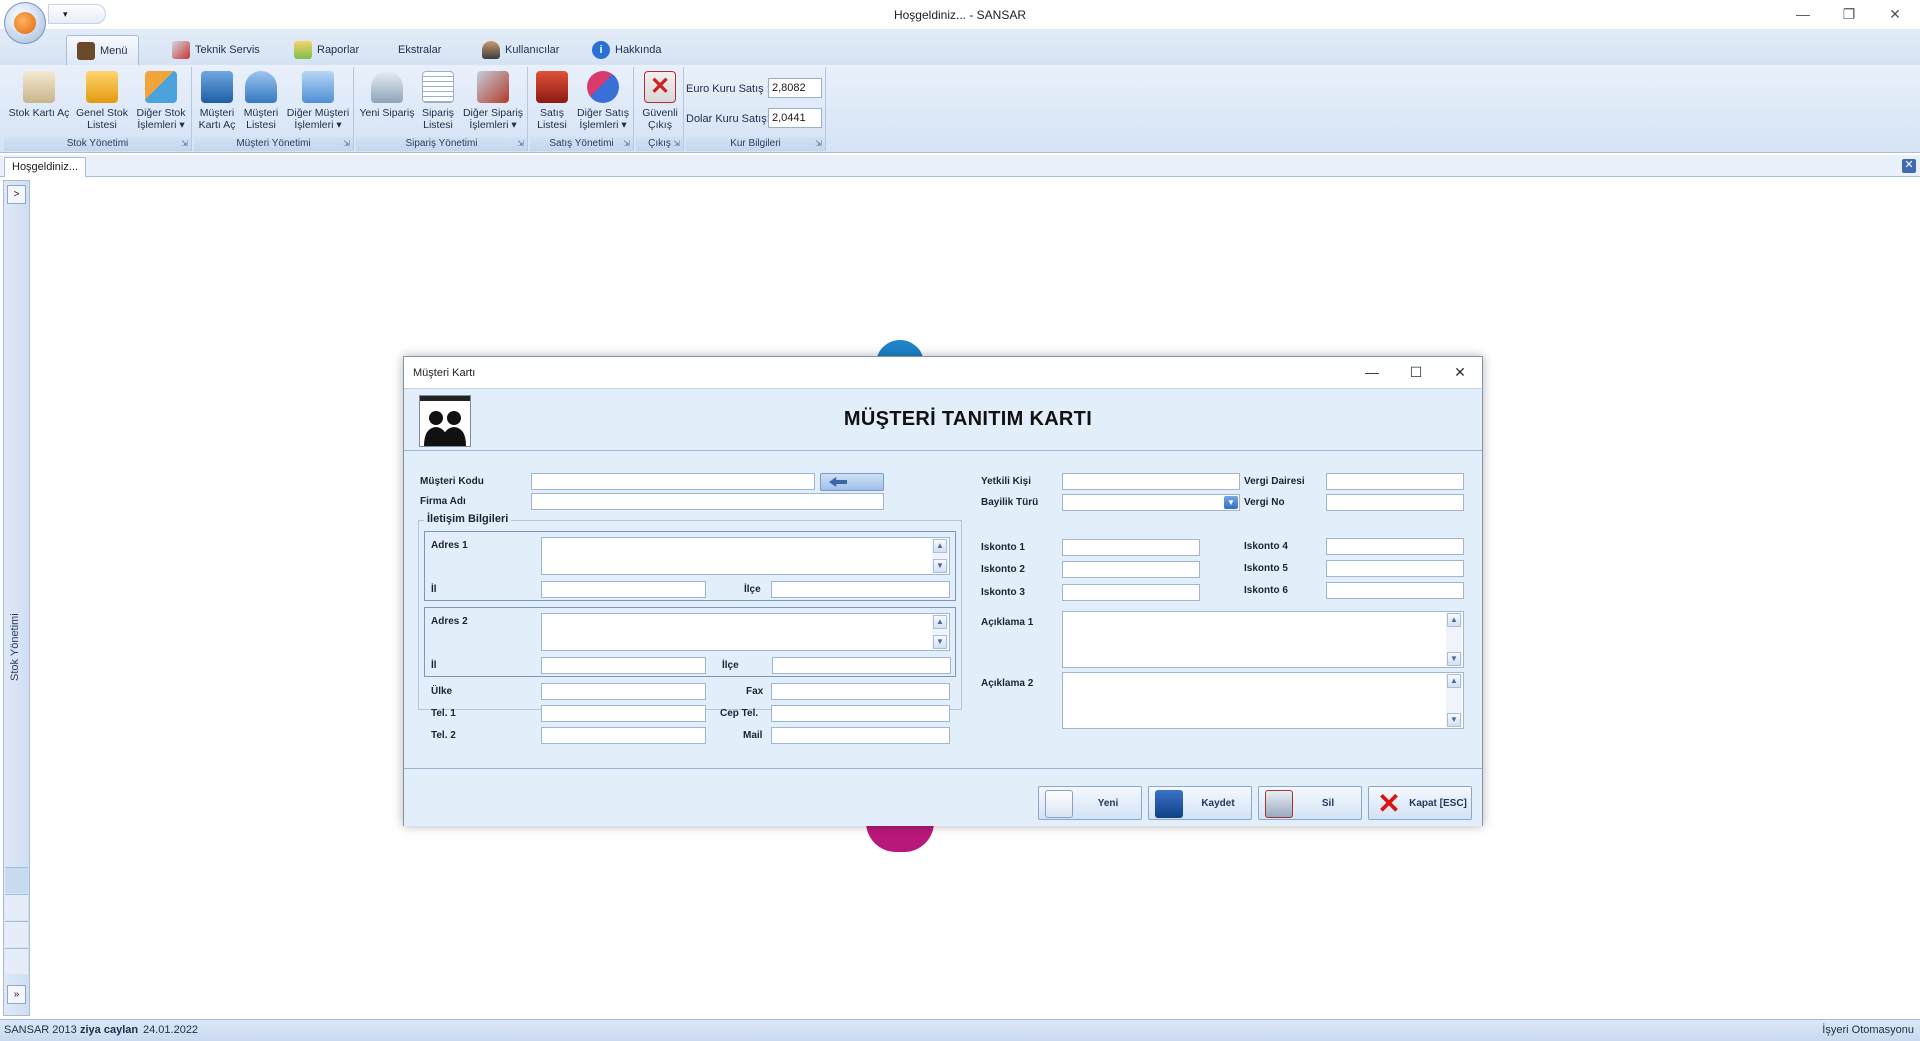 Image resolution: width=1920 pixels, height=1041 pixels. Describe the element at coordinates (1263, 639) in the screenshot. I see `aciklama1-textarea: ▲ ▼` at that location.